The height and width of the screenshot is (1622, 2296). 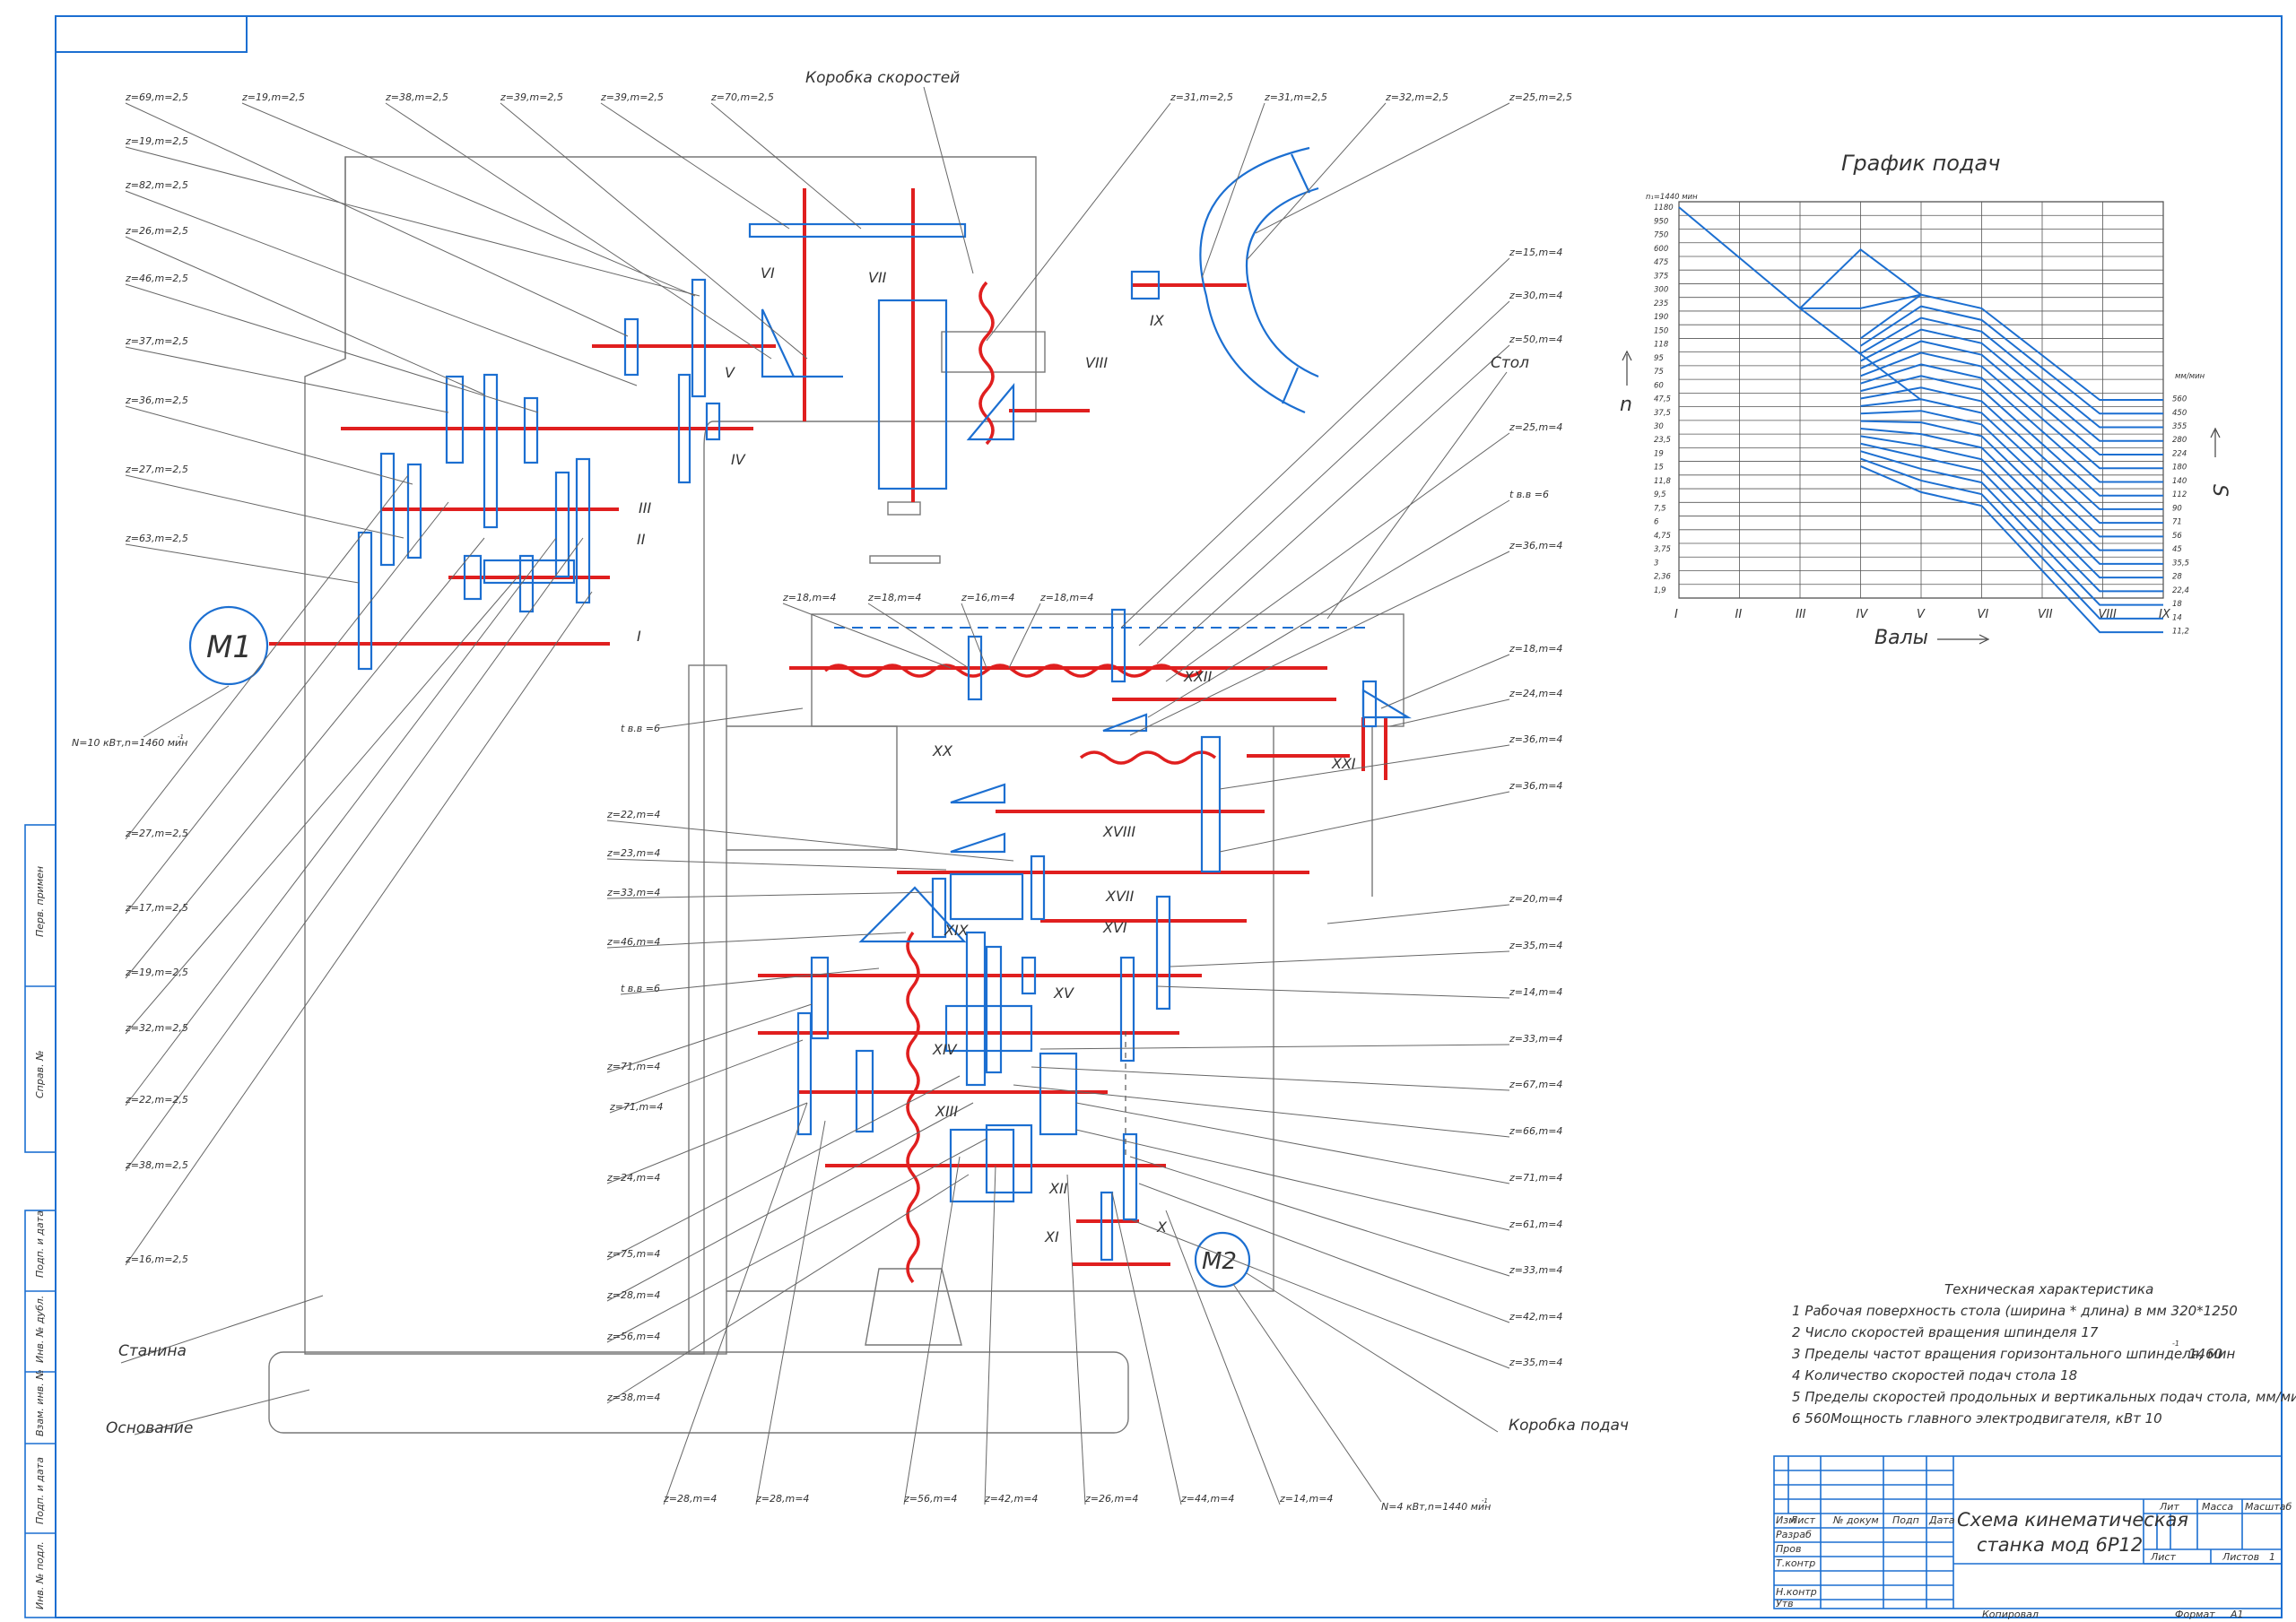 What do you see at coordinates (1058, 1188) in the screenshot?
I see `shaft-label-11: XII` at bounding box center [1058, 1188].